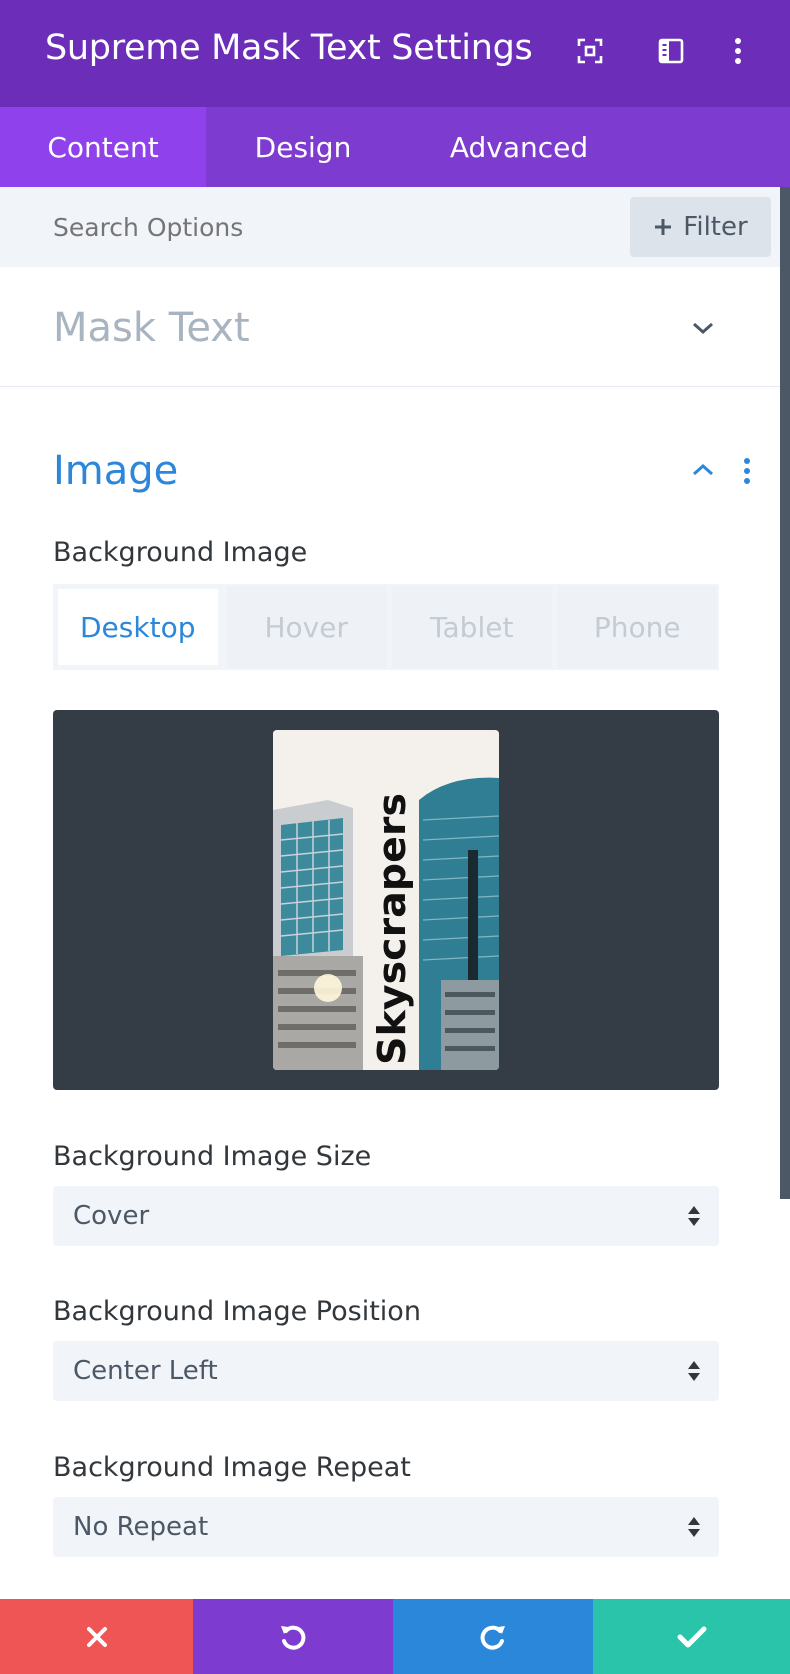 Image resolution: width=790 pixels, height=1674 pixels. I want to click on skyscrapers-image: Skyscrapers, so click(386, 900).